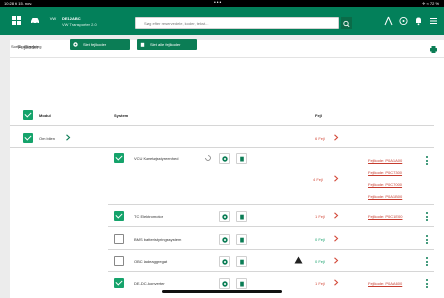  What do you see at coordinates (149, 283) in the screenshot?
I see `row-system-name: DE-DC-konverter` at bounding box center [149, 283].